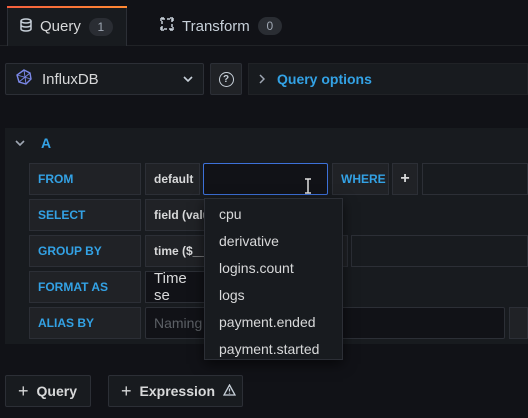 The height and width of the screenshot is (418, 528). What do you see at coordinates (266, 143) in the screenshot?
I see `query-row-header: A` at bounding box center [266, 143].